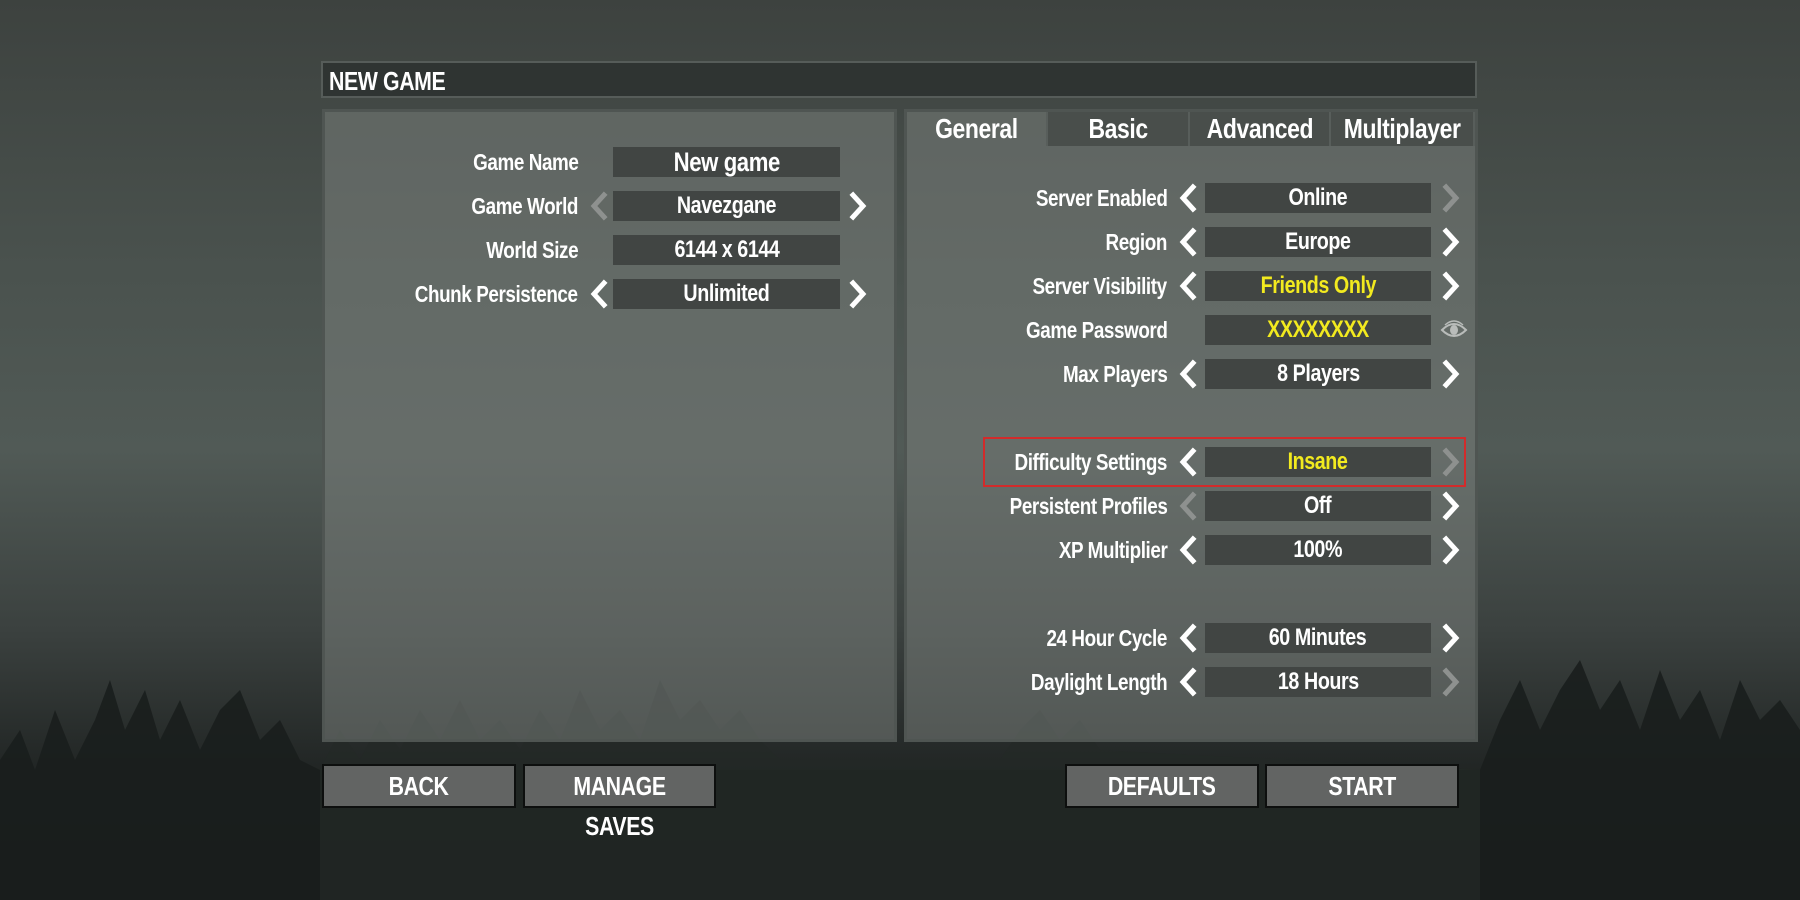  I want to click on 24-hour-cycle-value-field: 60 Minutes, so click(1318, 638).